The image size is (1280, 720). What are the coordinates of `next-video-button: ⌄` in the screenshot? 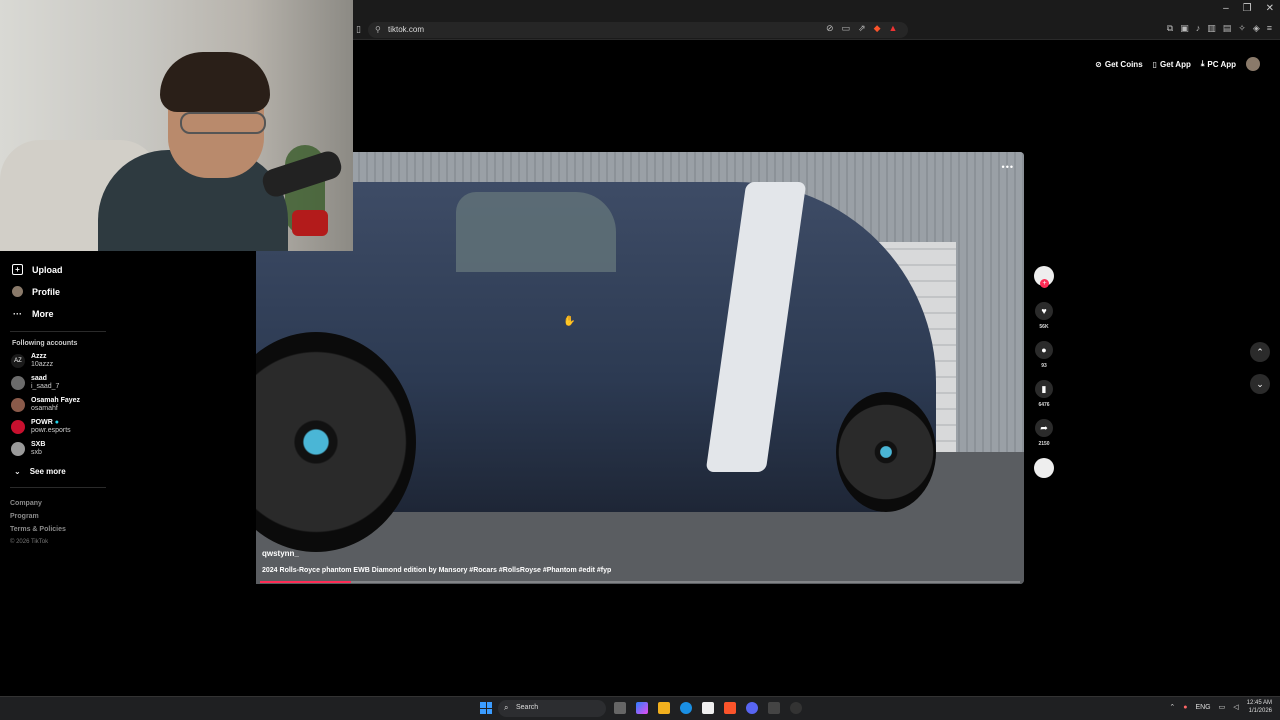 It's located at (1260, 384).